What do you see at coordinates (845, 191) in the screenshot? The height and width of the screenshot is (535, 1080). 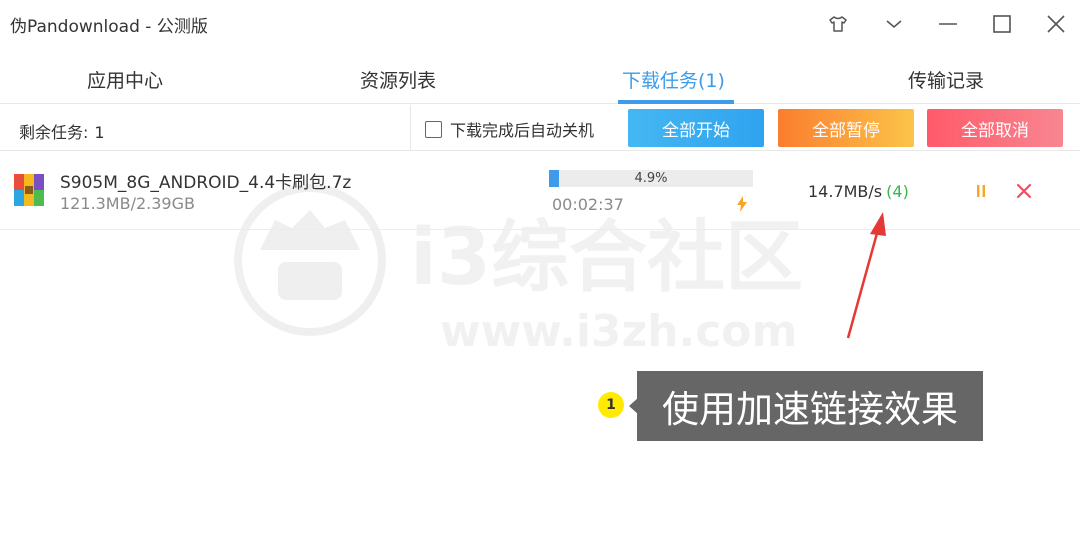 I see `speed-value: 14.7MB/s` at bounding box center [845, 191].